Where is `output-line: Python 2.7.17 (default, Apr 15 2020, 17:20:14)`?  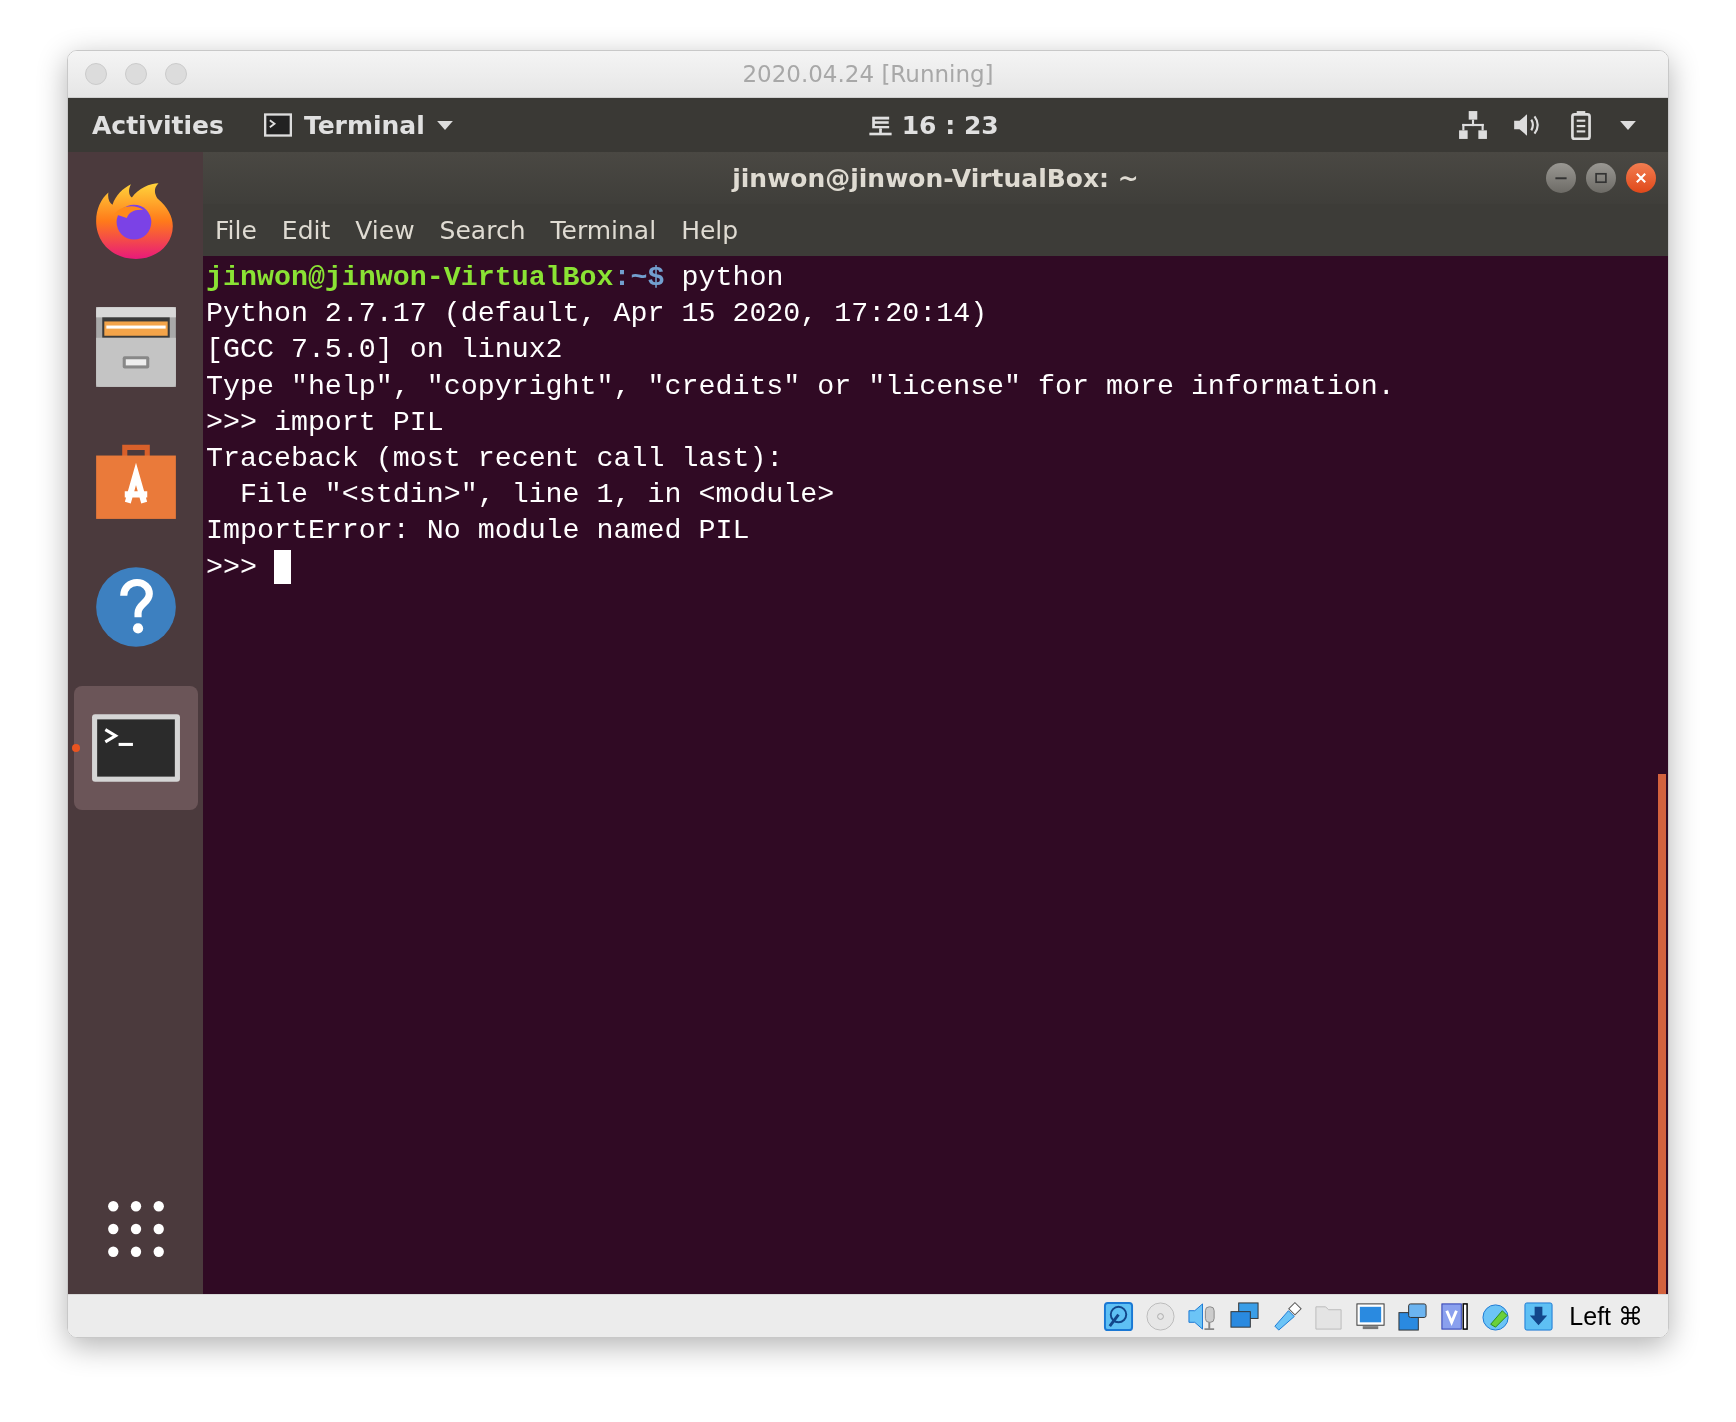
output-line: Python 2.7.17 (default, Apr 15 2020, 17:20:14) is located at coordinates (597, 314).